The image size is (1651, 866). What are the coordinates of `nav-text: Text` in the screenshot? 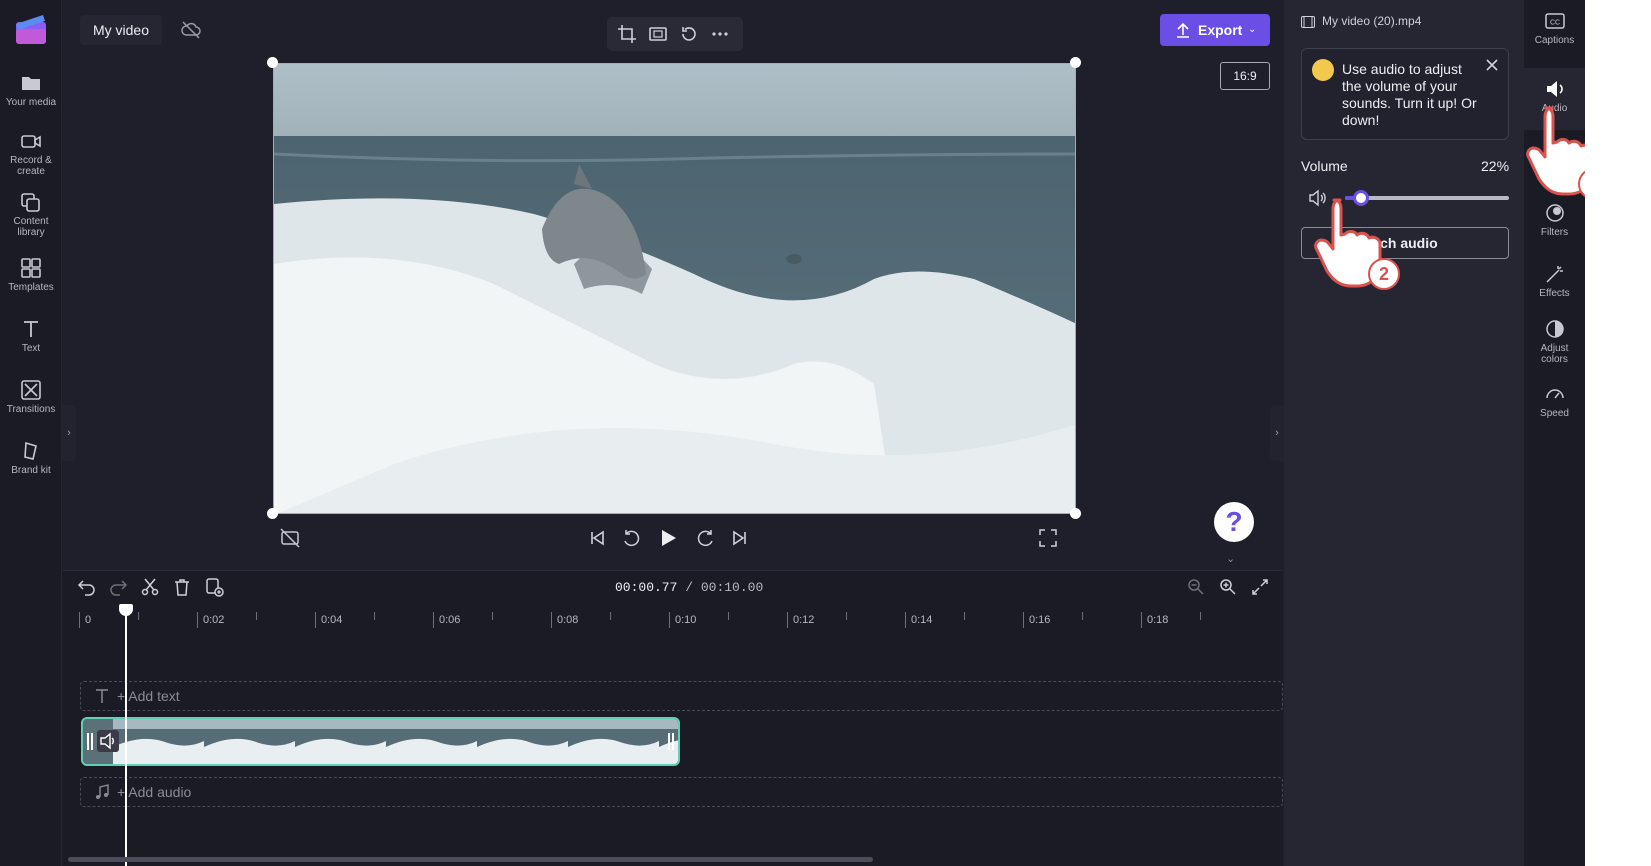 It's located at (31, 348).